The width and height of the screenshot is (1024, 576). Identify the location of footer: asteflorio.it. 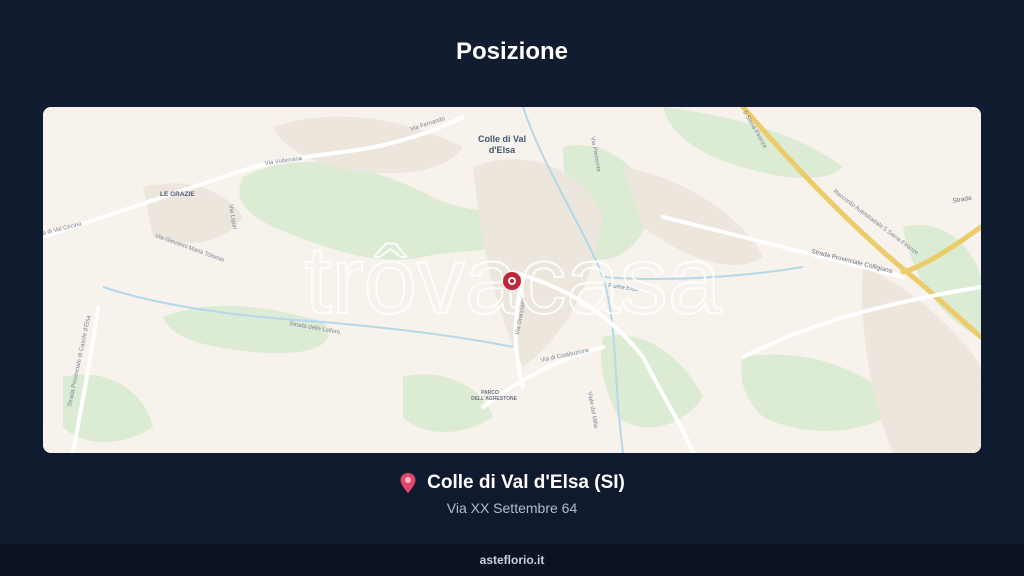
(512, 560).